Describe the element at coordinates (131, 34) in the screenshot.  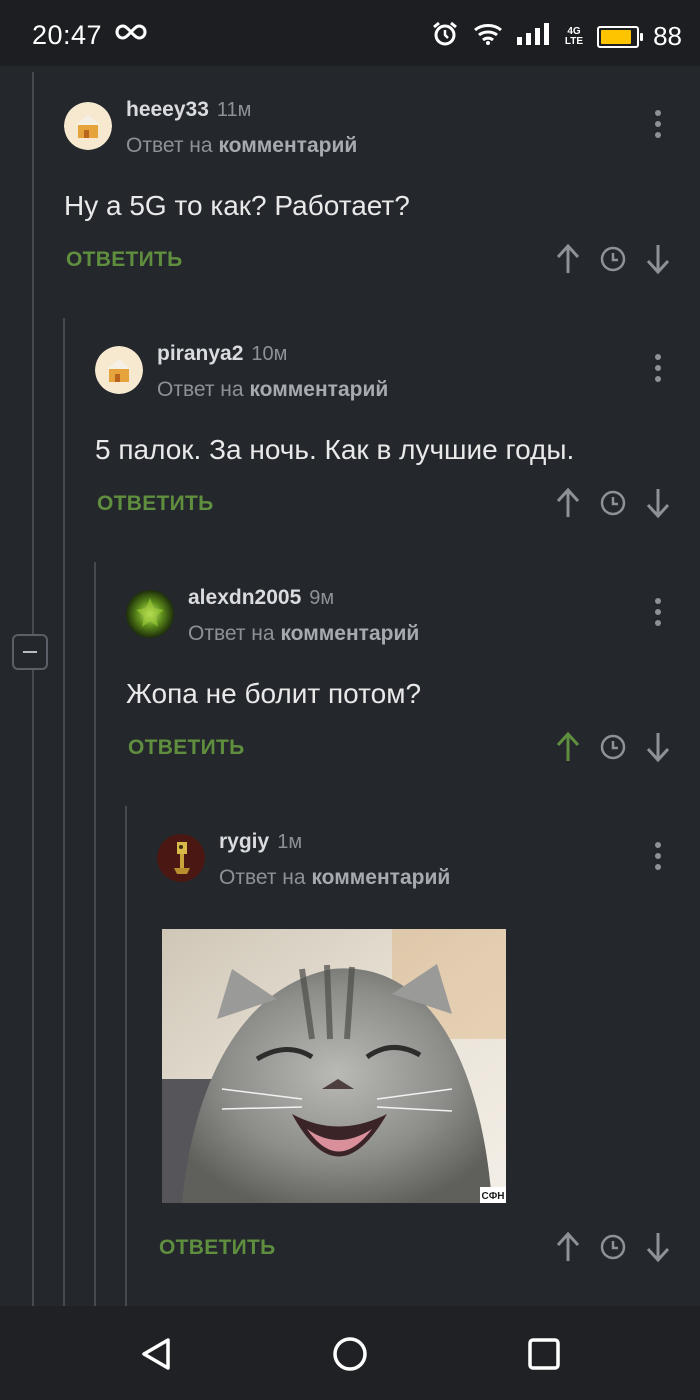
I see `infinity-icon` at that location.